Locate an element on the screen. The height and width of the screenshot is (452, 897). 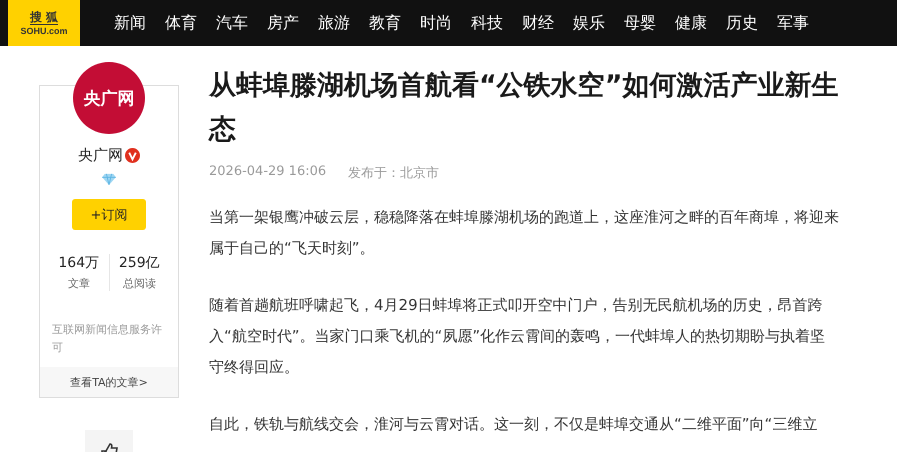
nav-link: 母婴 is located at coordinates (640, 23).